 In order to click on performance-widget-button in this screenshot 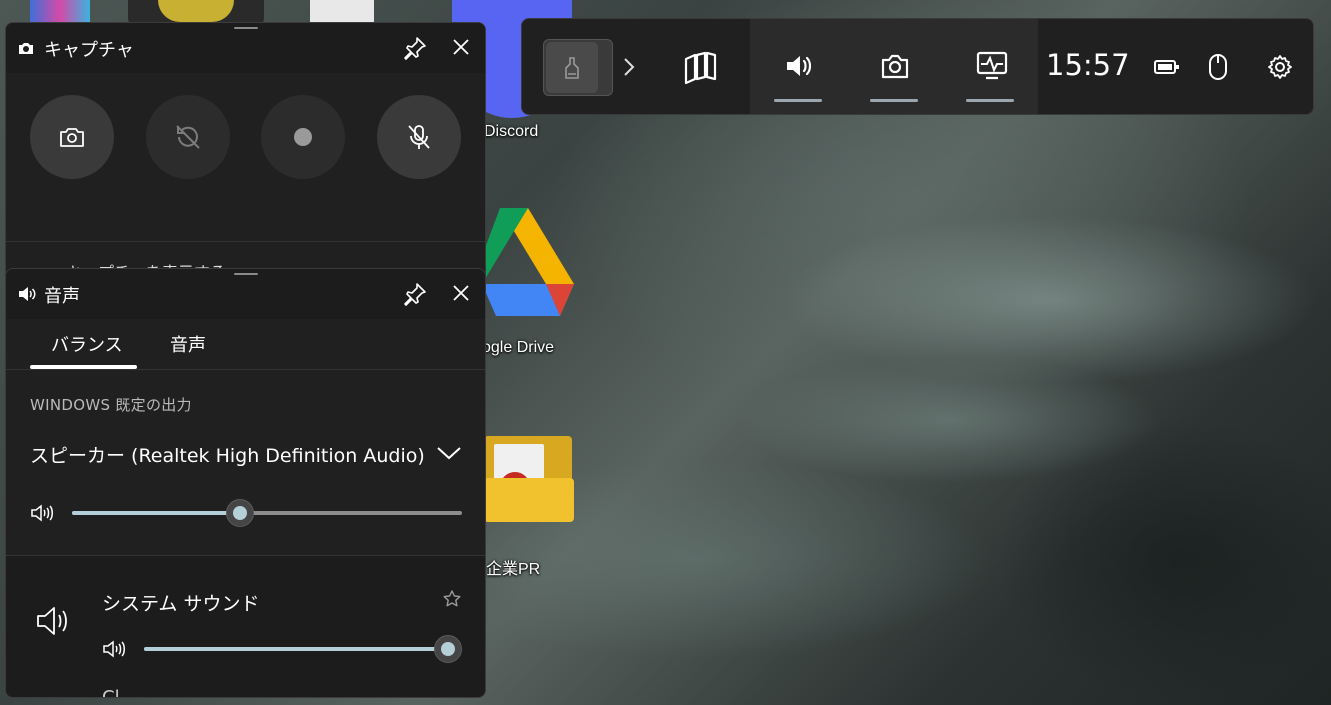, I will do `click(990, 66)`.